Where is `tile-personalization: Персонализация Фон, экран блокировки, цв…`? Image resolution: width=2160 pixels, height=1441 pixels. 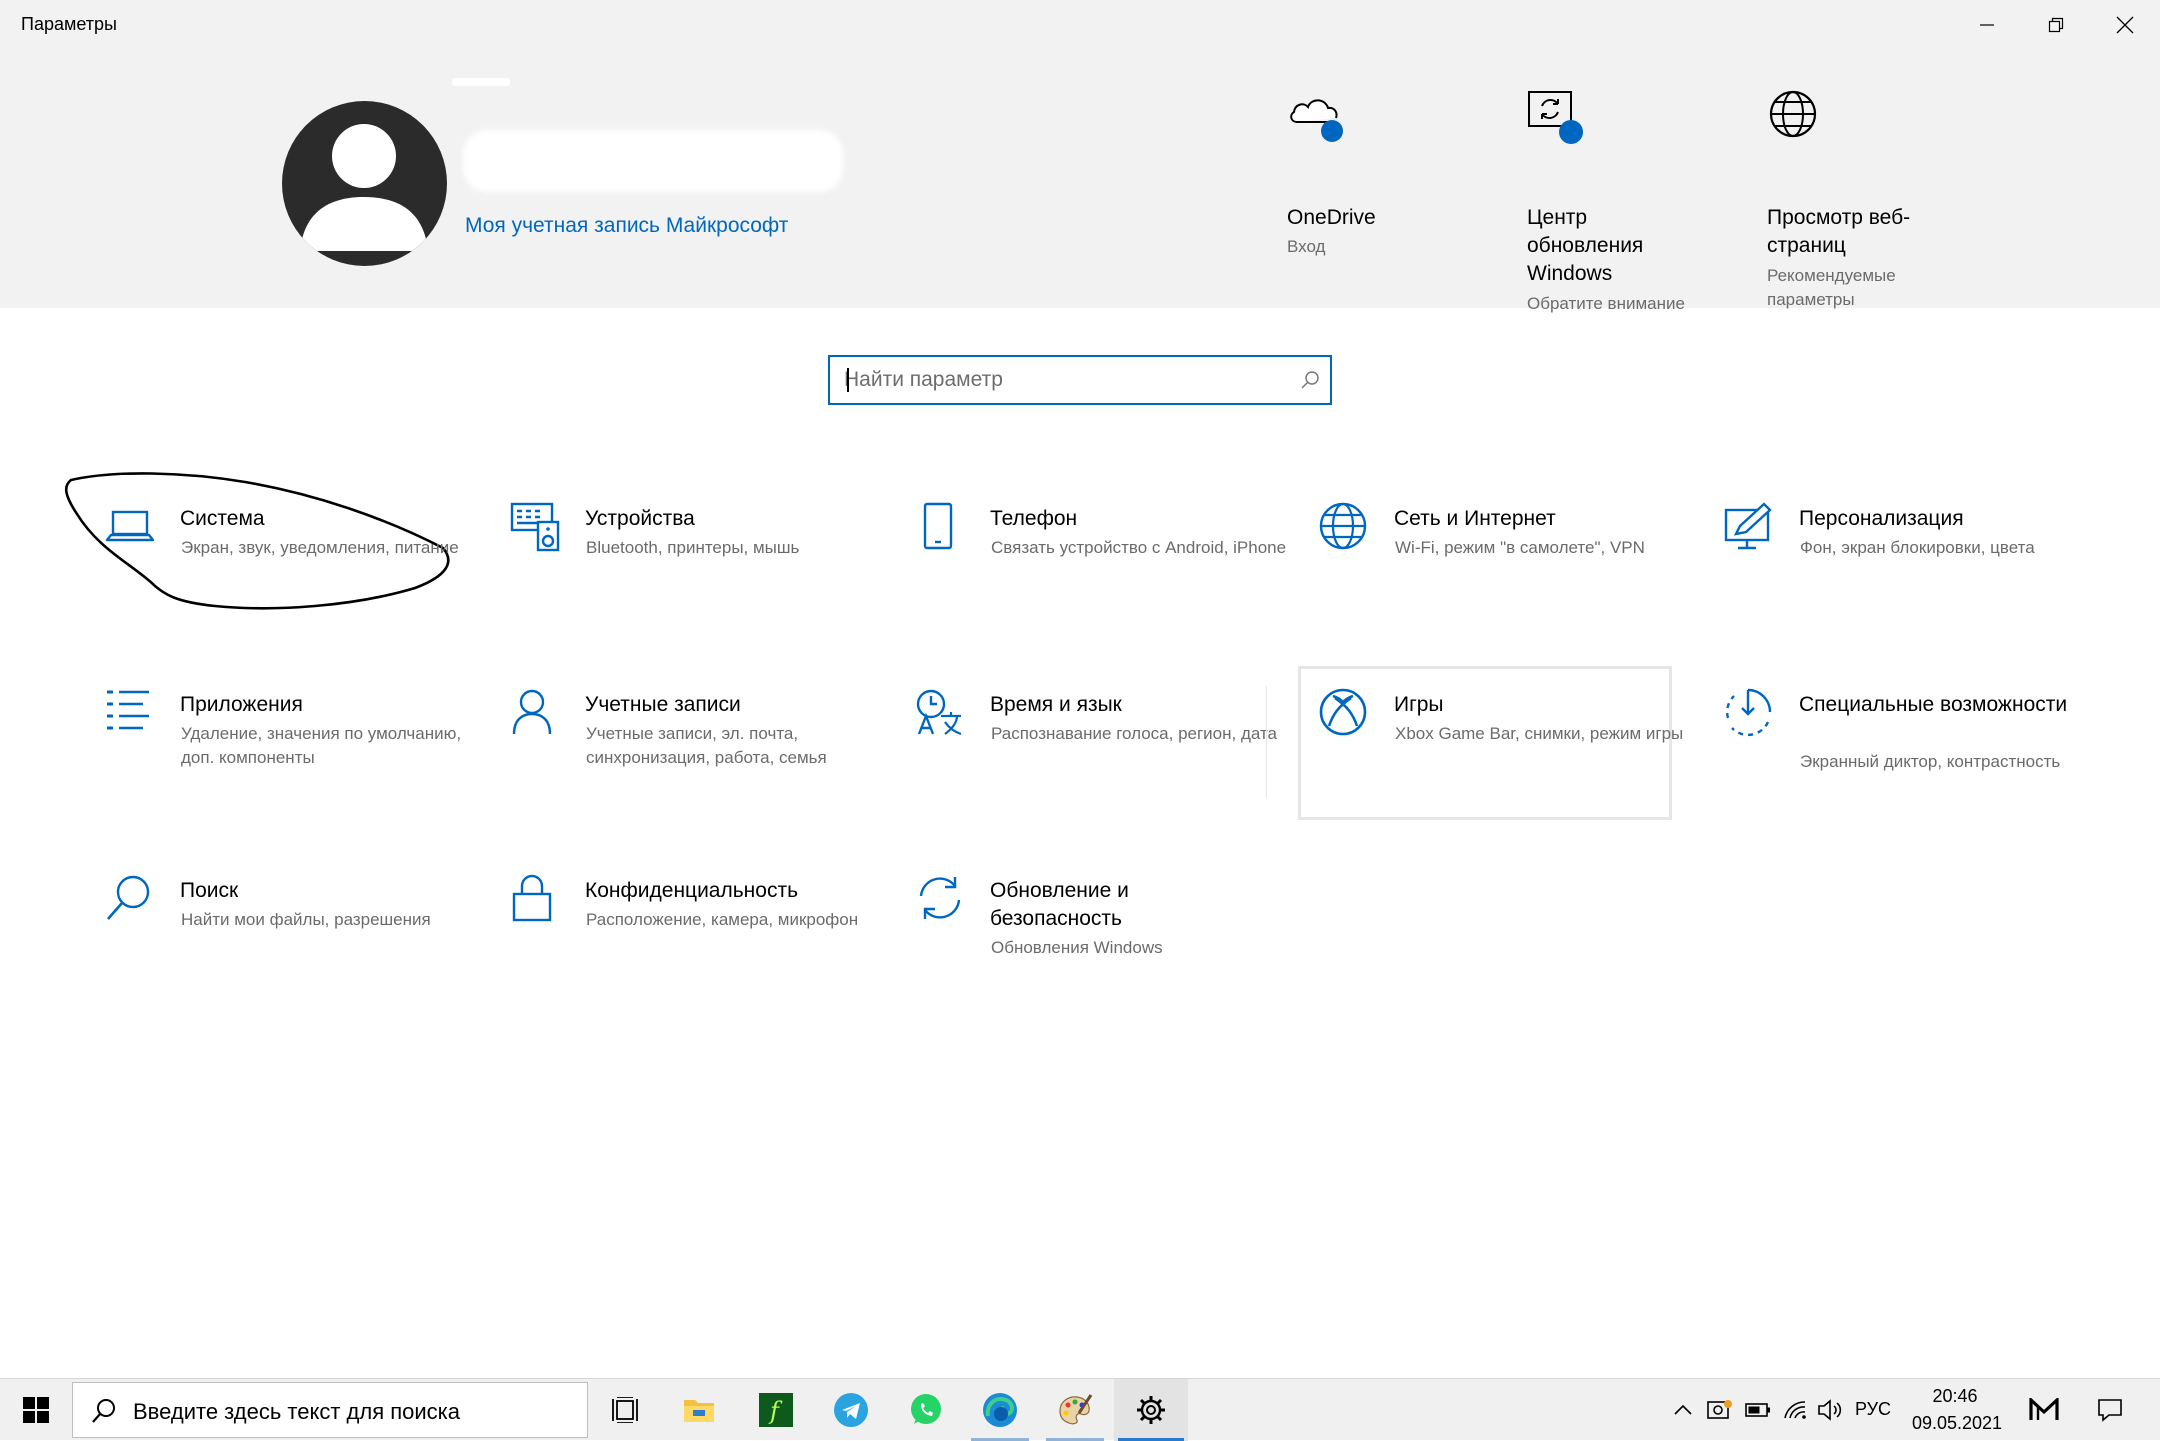
tile-personalization: Персонализация Фон, экран блокировки, цв… is located at coordinates (1914, 577).